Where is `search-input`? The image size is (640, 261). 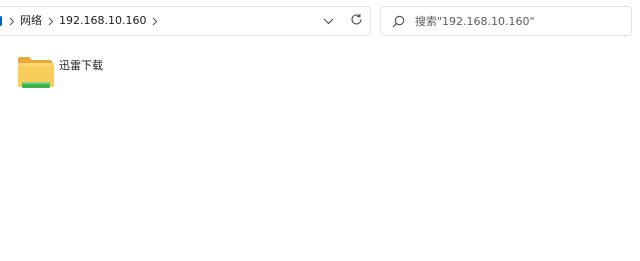
search-input is located at coordinates (520, 21).